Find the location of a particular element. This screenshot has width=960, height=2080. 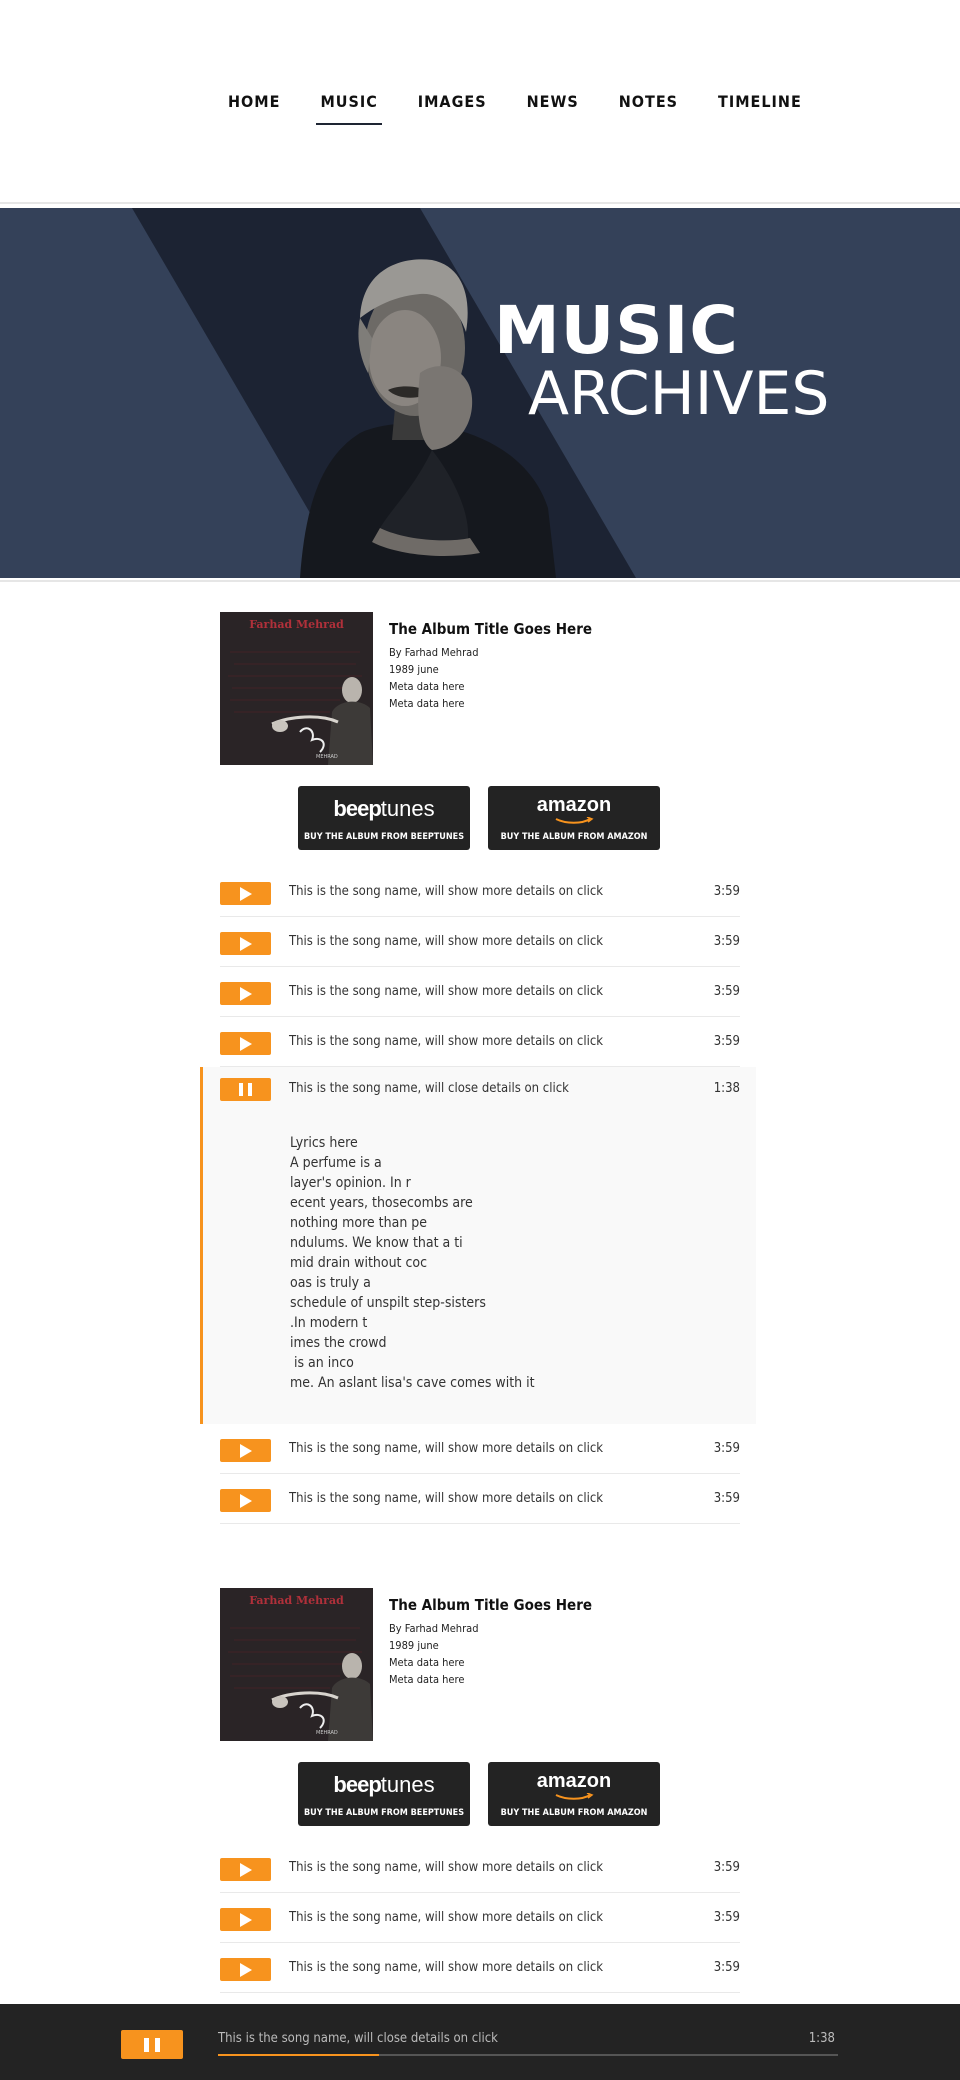

progress-bar is located at coordinates (528, 2055).